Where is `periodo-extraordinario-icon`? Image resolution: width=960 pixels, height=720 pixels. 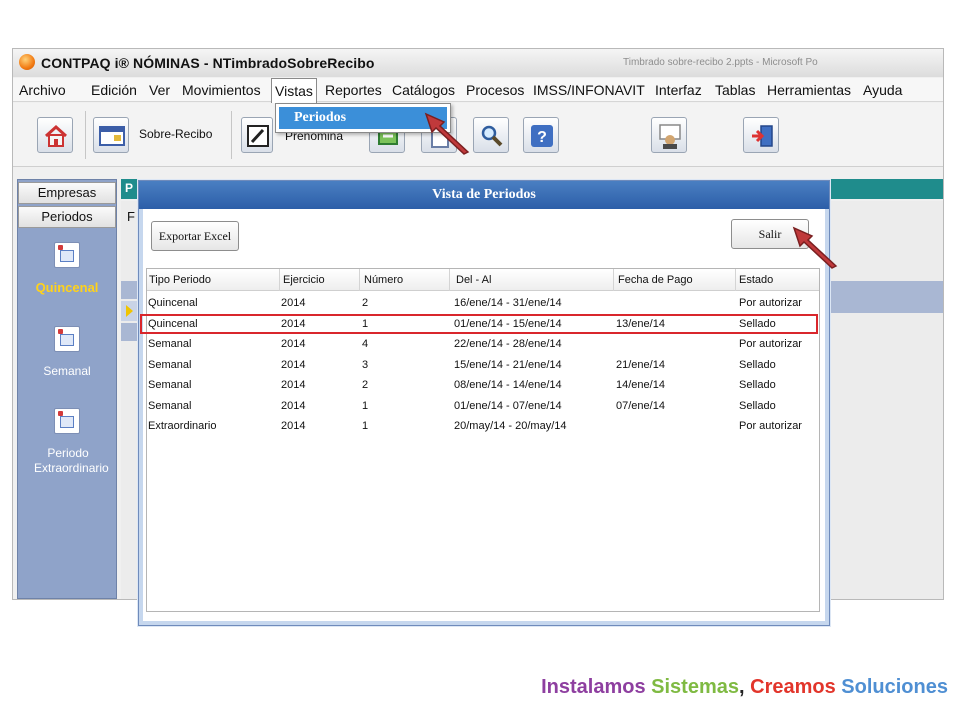 periodo-extraordinario-icon is located at coordinates (67, 421).